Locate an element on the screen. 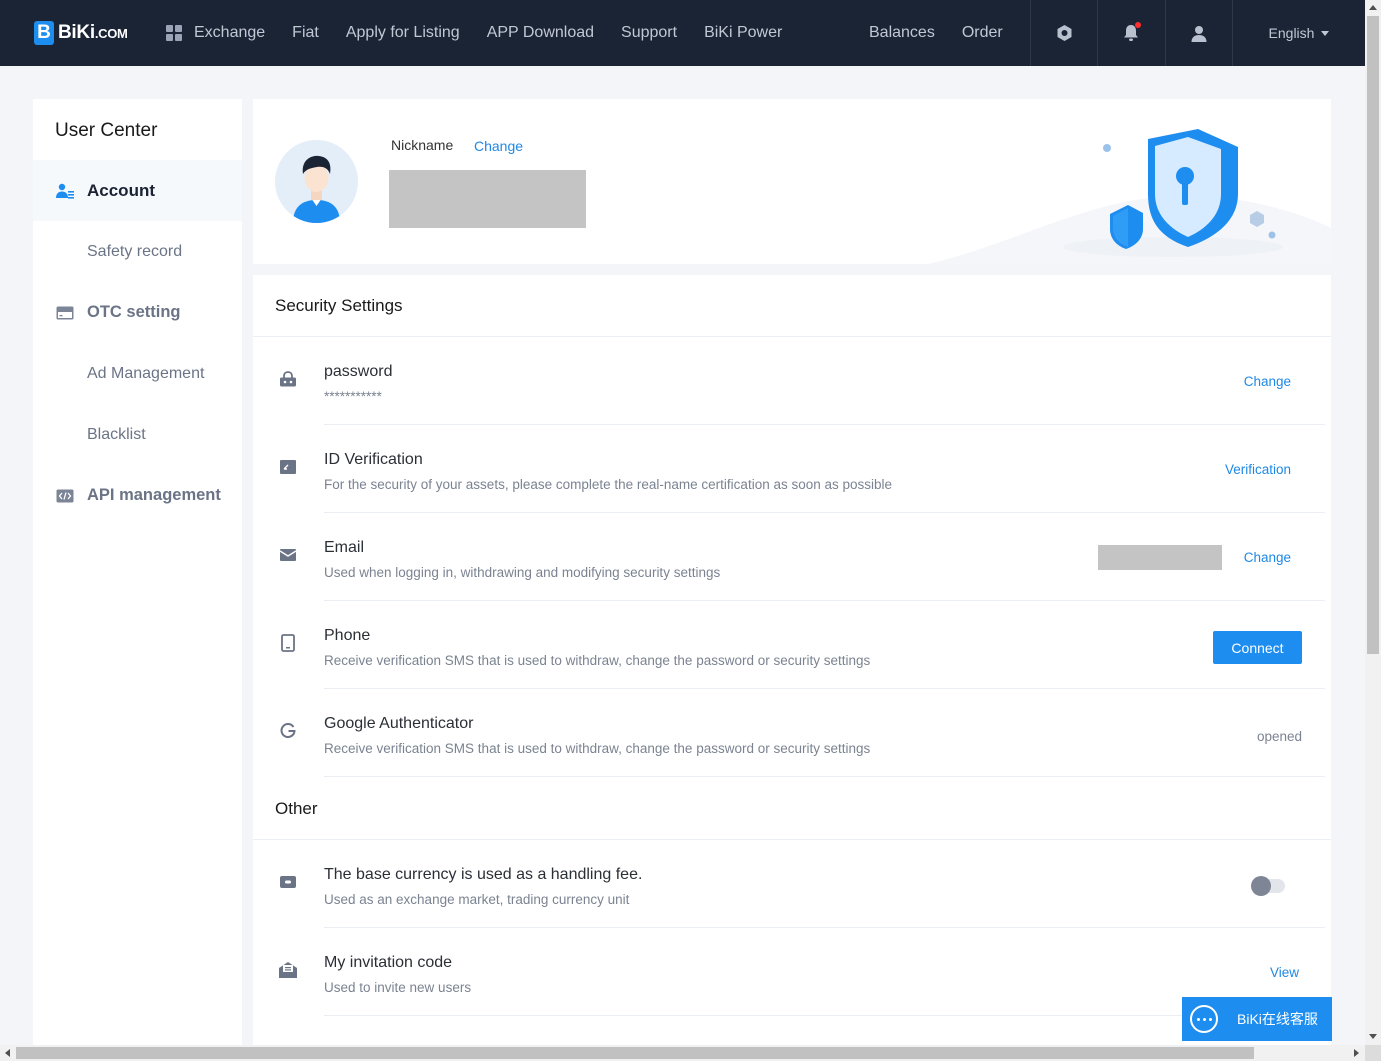  chevron-down-icon is located at coordinates (1325, 33).